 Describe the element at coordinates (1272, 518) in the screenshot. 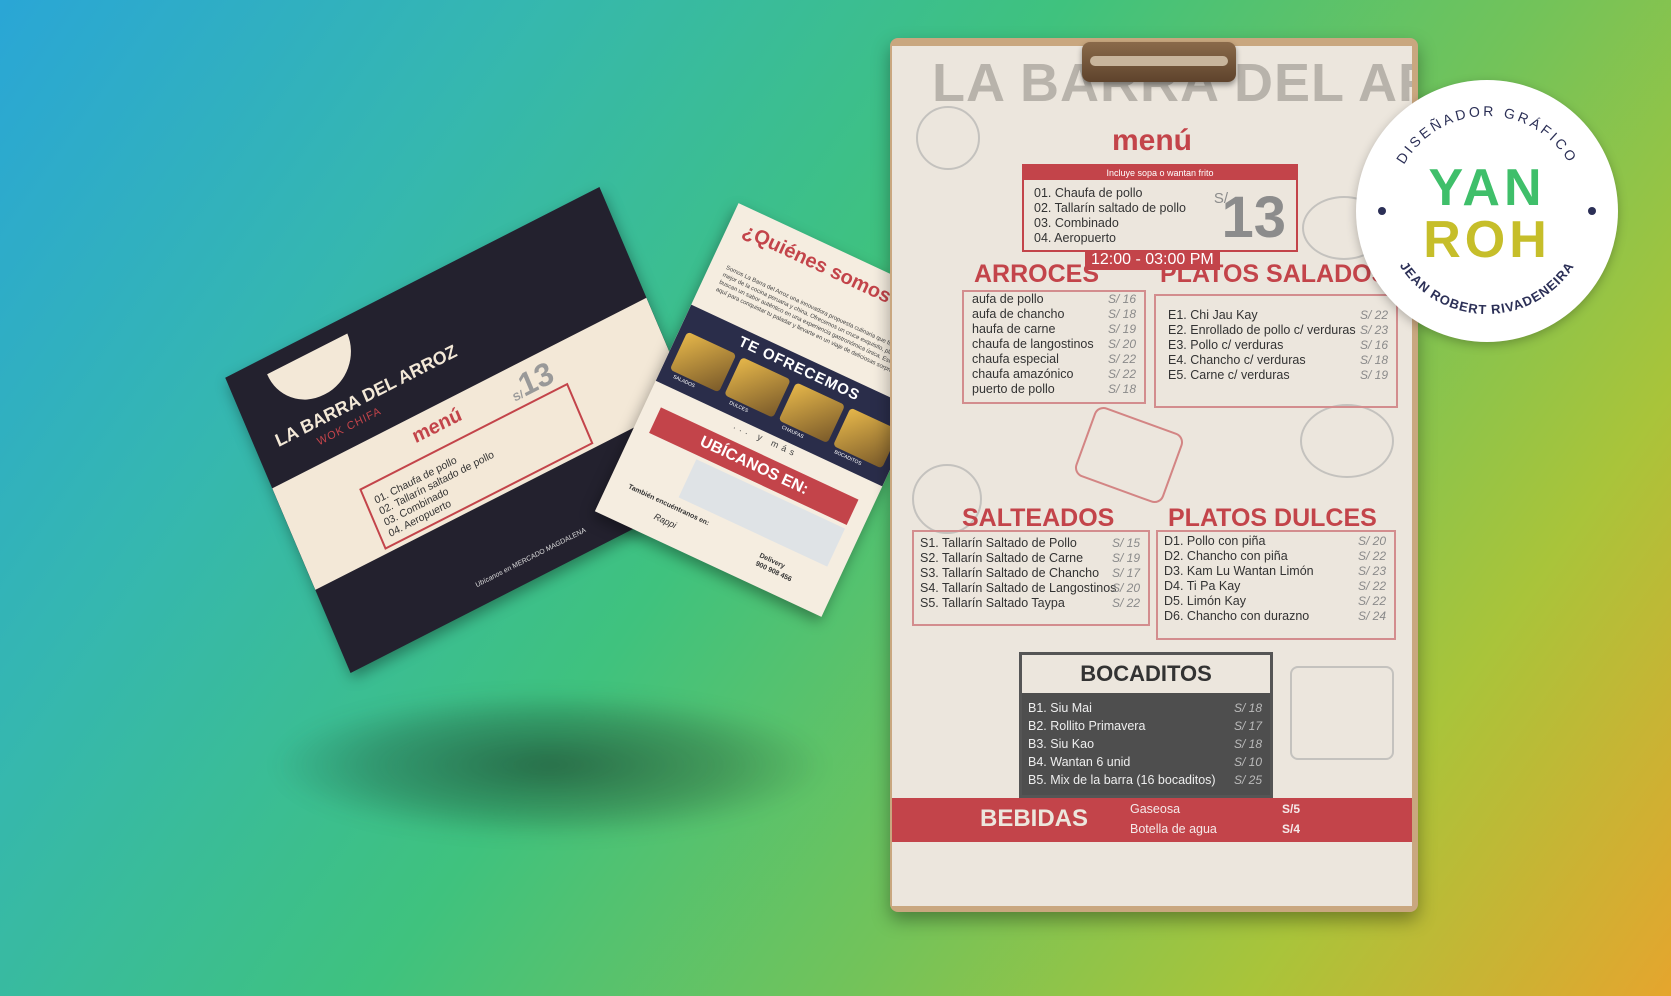

I see `platos-dulces-title: PLATOS DULCES` at that location.